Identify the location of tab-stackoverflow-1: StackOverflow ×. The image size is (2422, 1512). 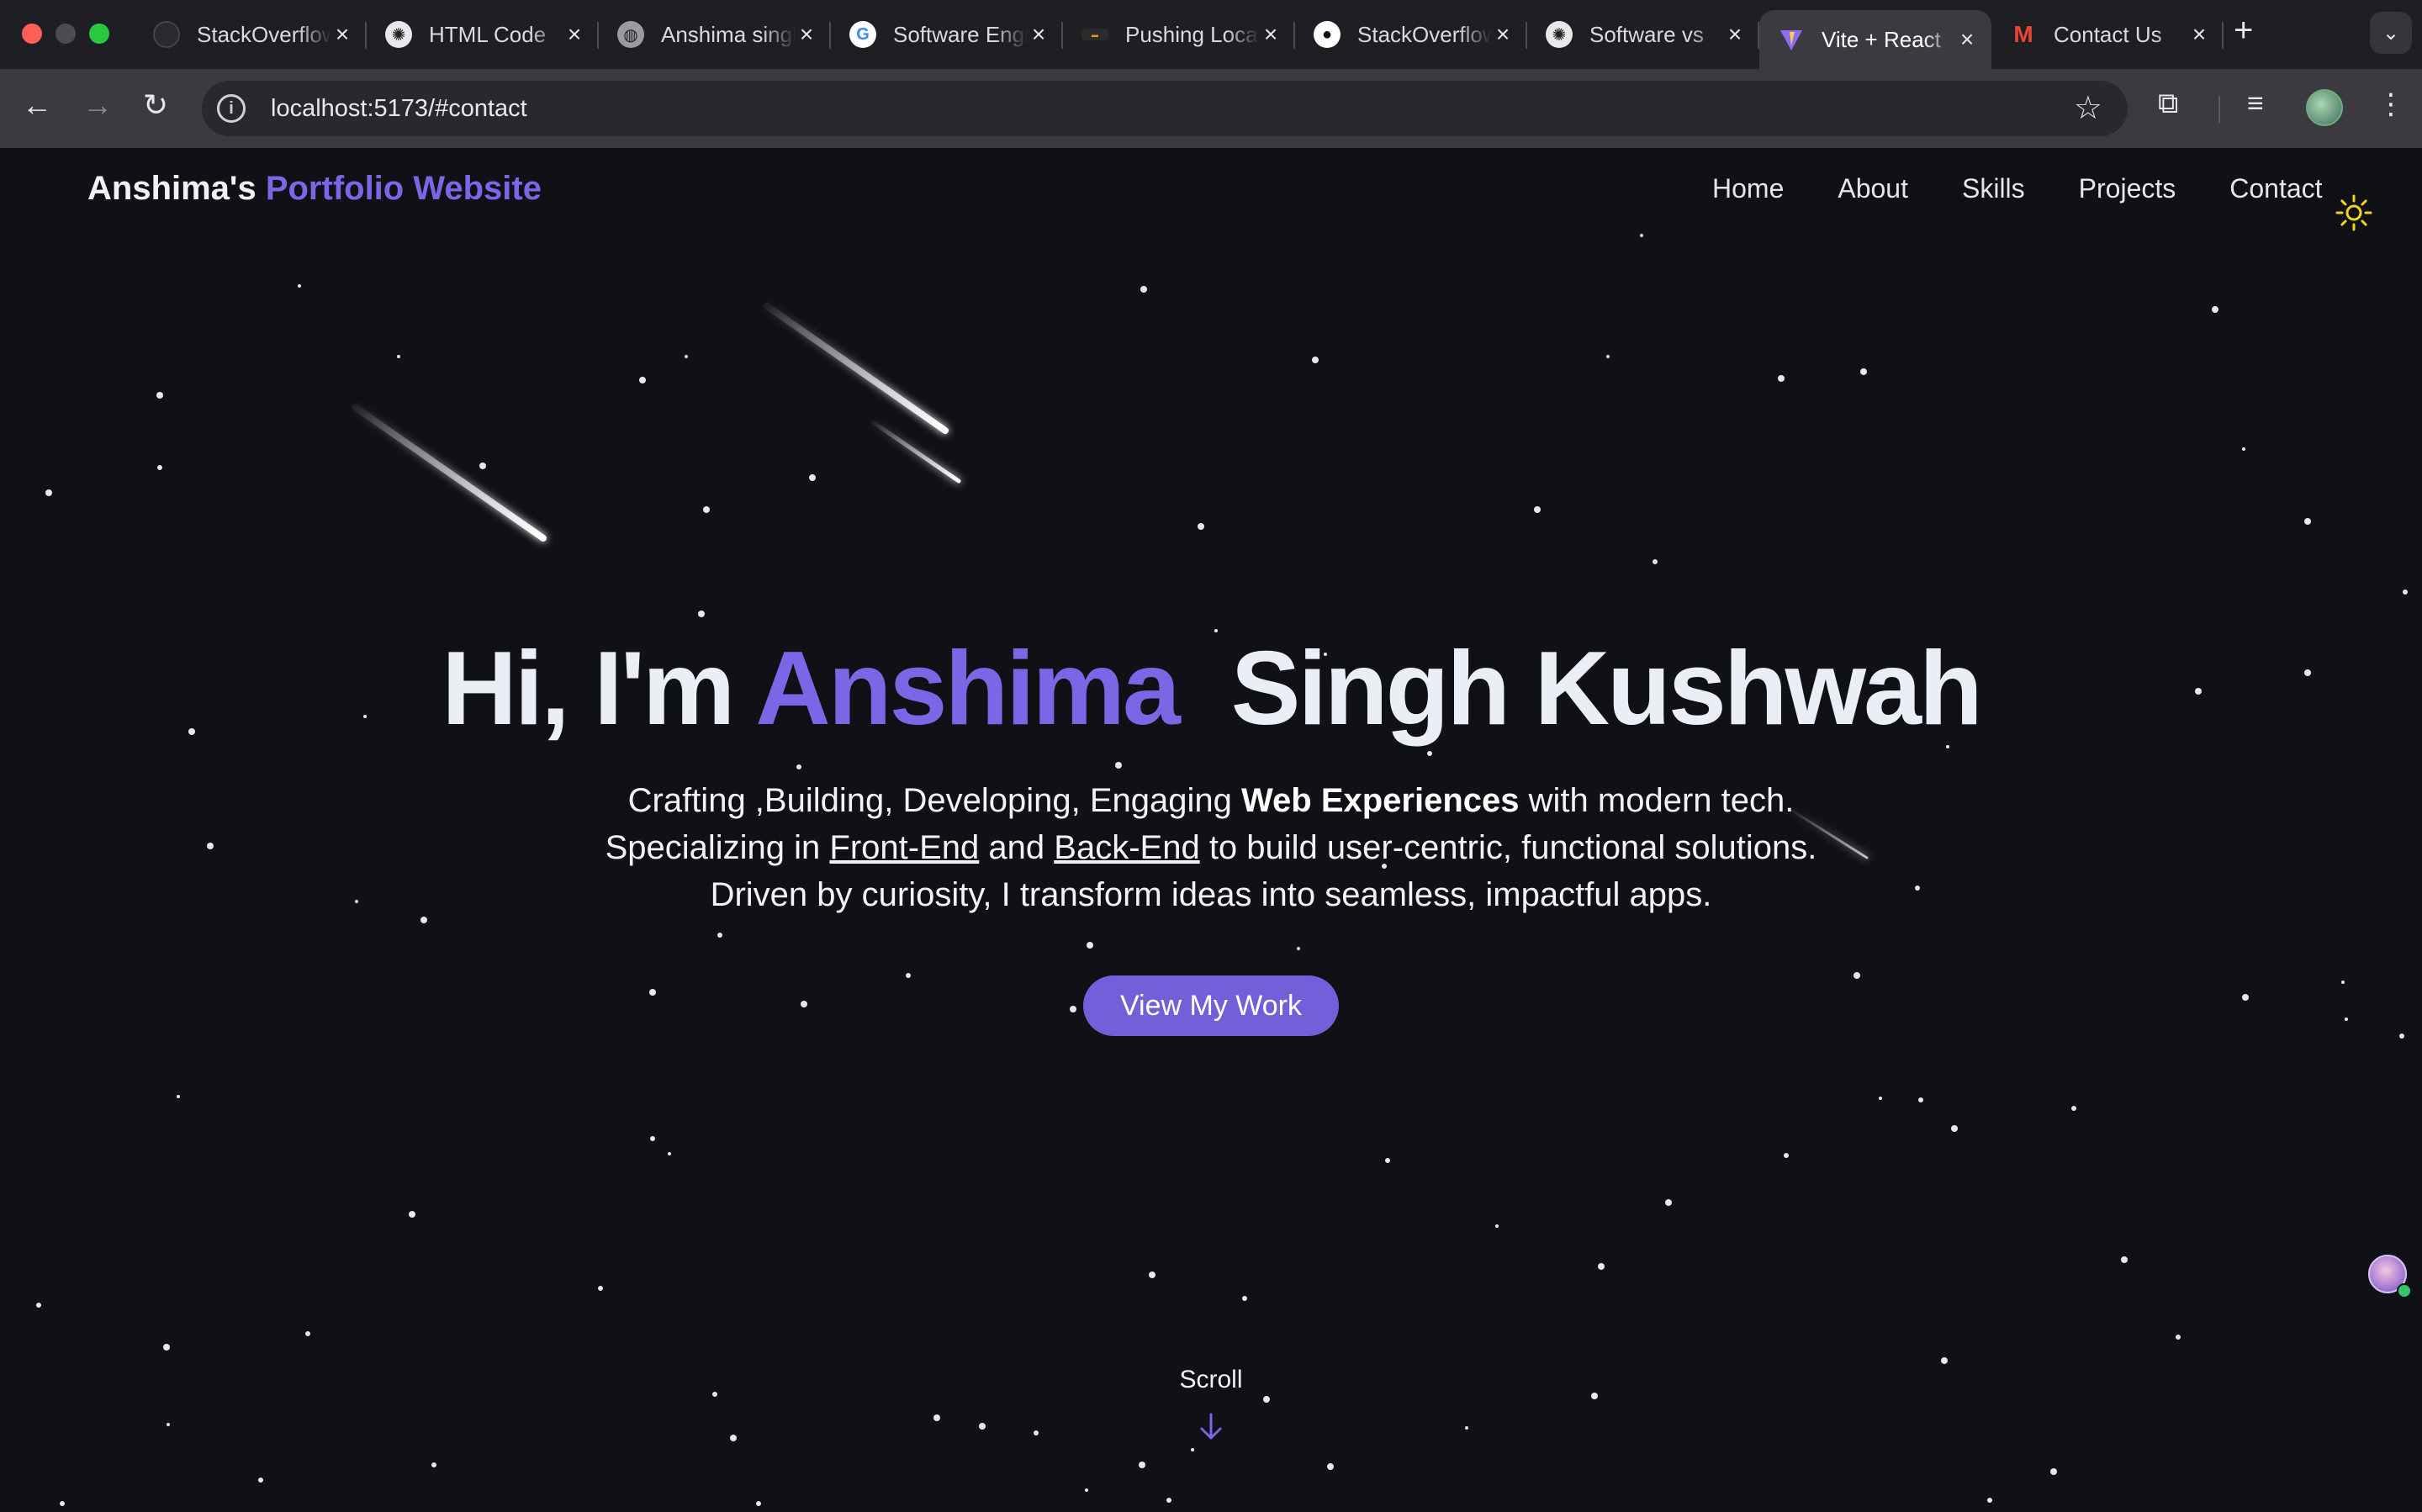
(251, 34).